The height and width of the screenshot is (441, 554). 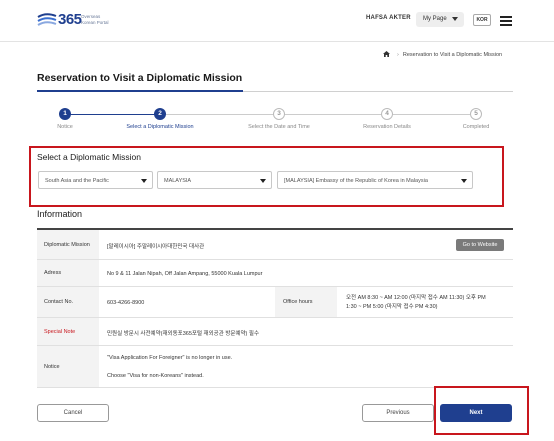 I want to click on step-notice: 1 Notice, so click(x=65, y=119).